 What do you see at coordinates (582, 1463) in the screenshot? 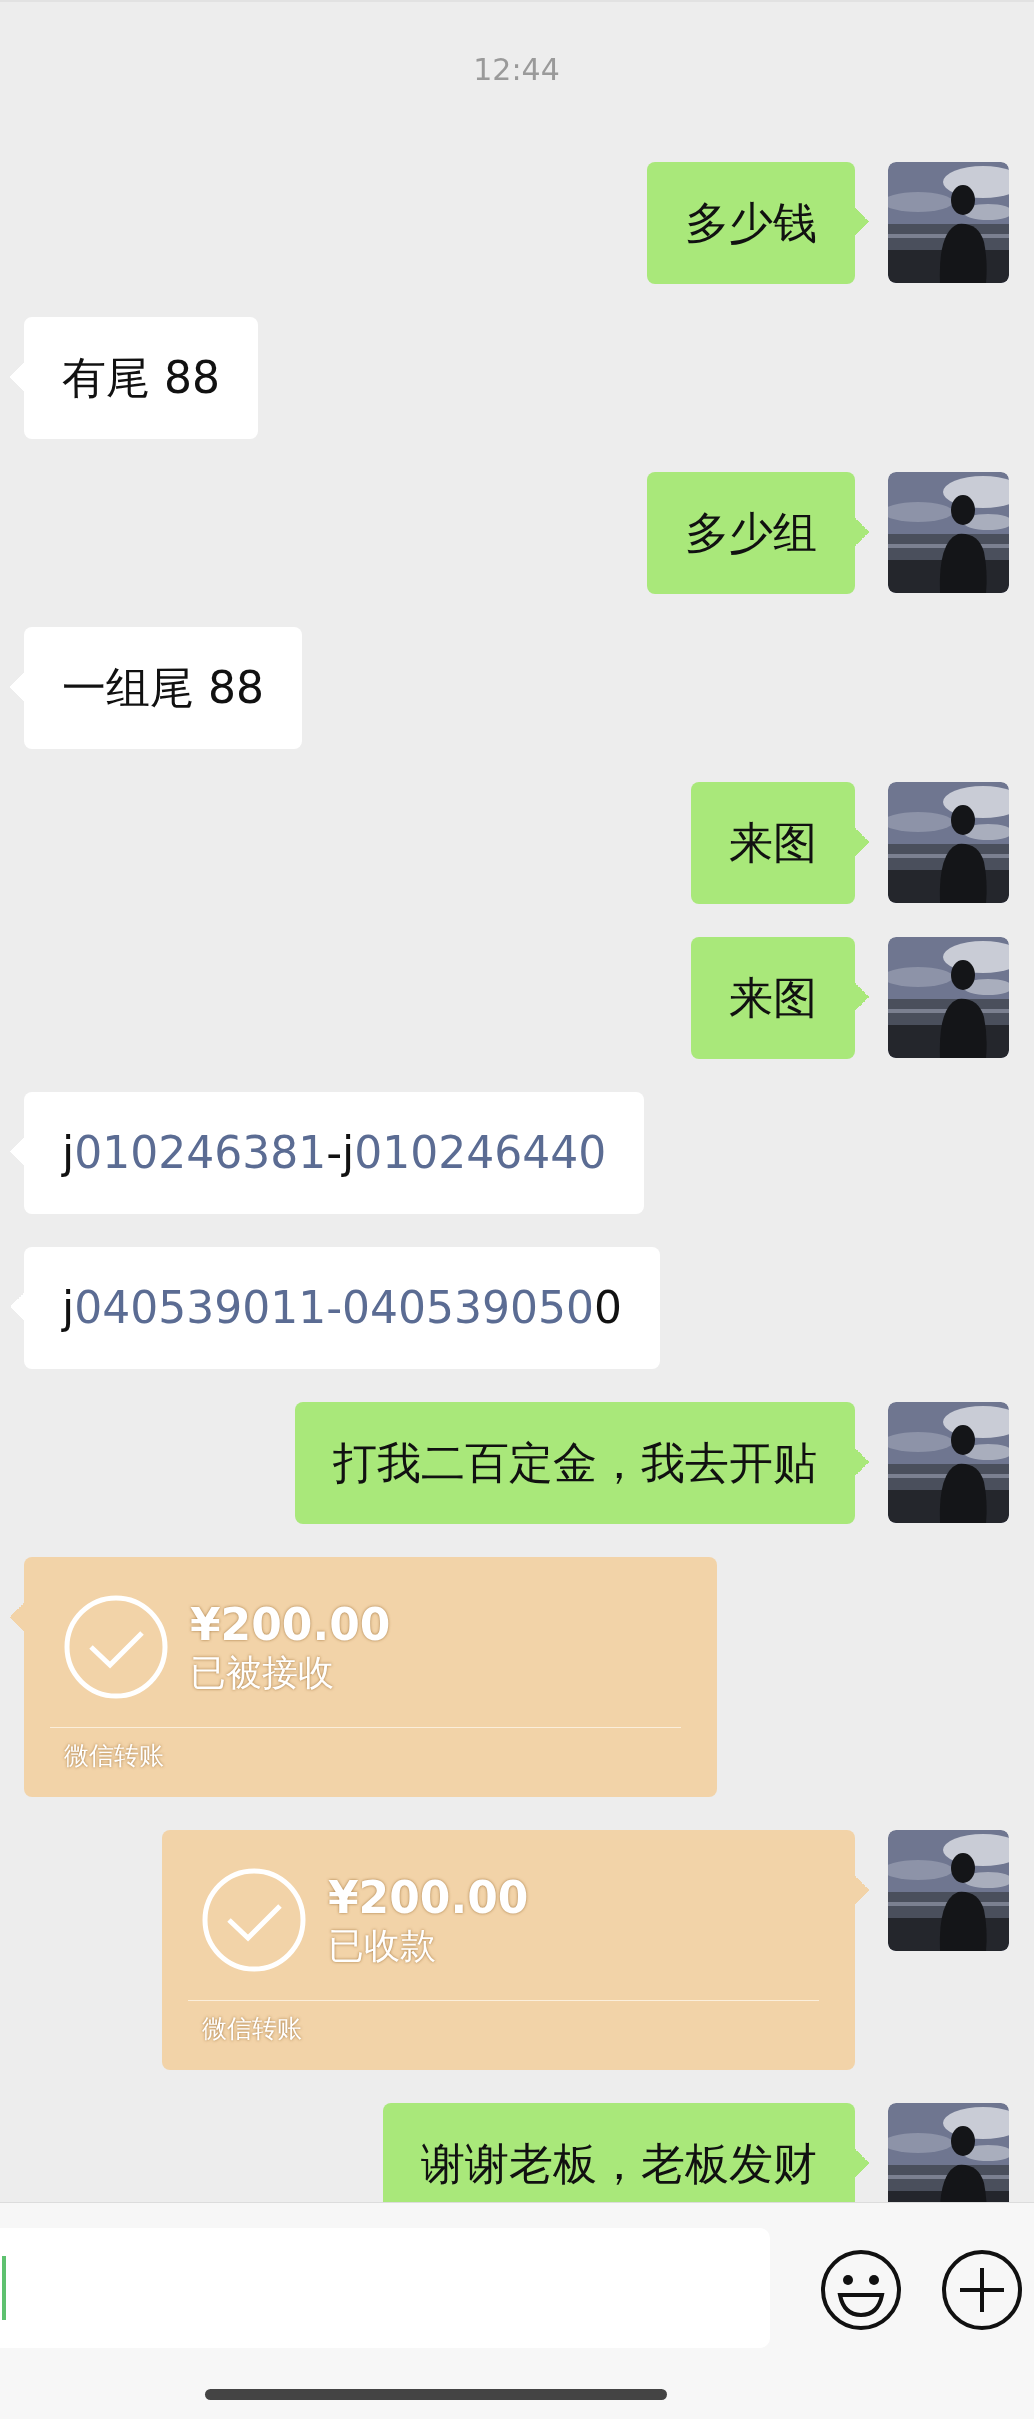
I see `message-bubble: 打我二百定金，我去开贴` at bounding box center [582, 1463].